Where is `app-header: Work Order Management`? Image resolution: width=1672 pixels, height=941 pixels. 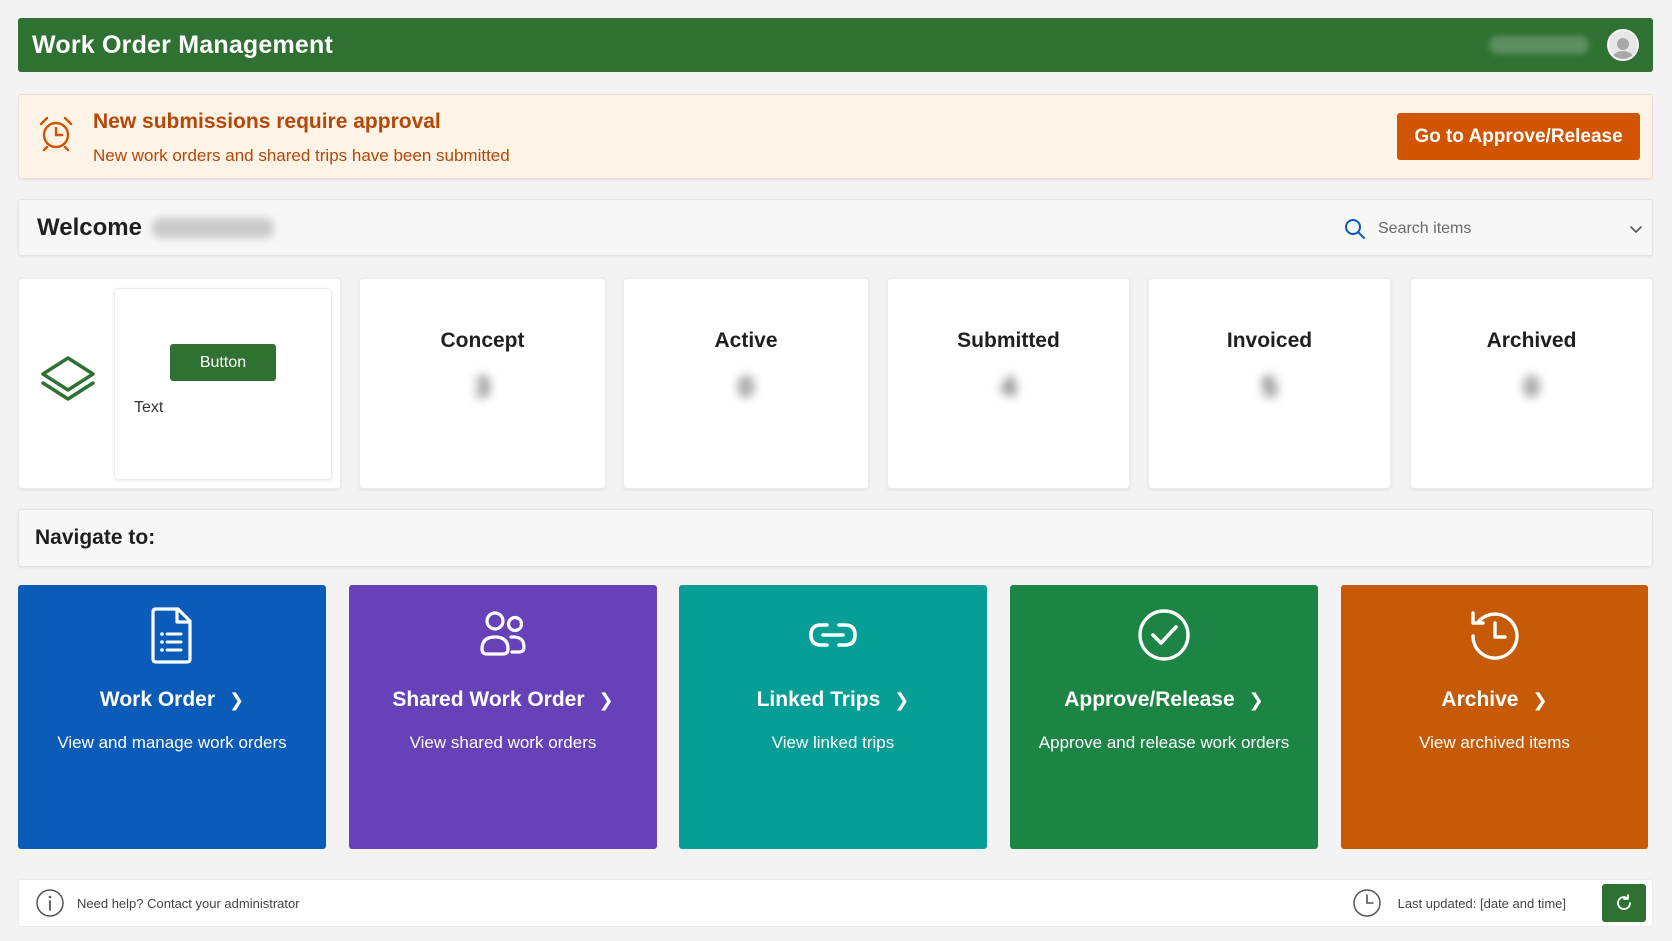
app-header: Work Order Management is located at coordinates (835, 45).